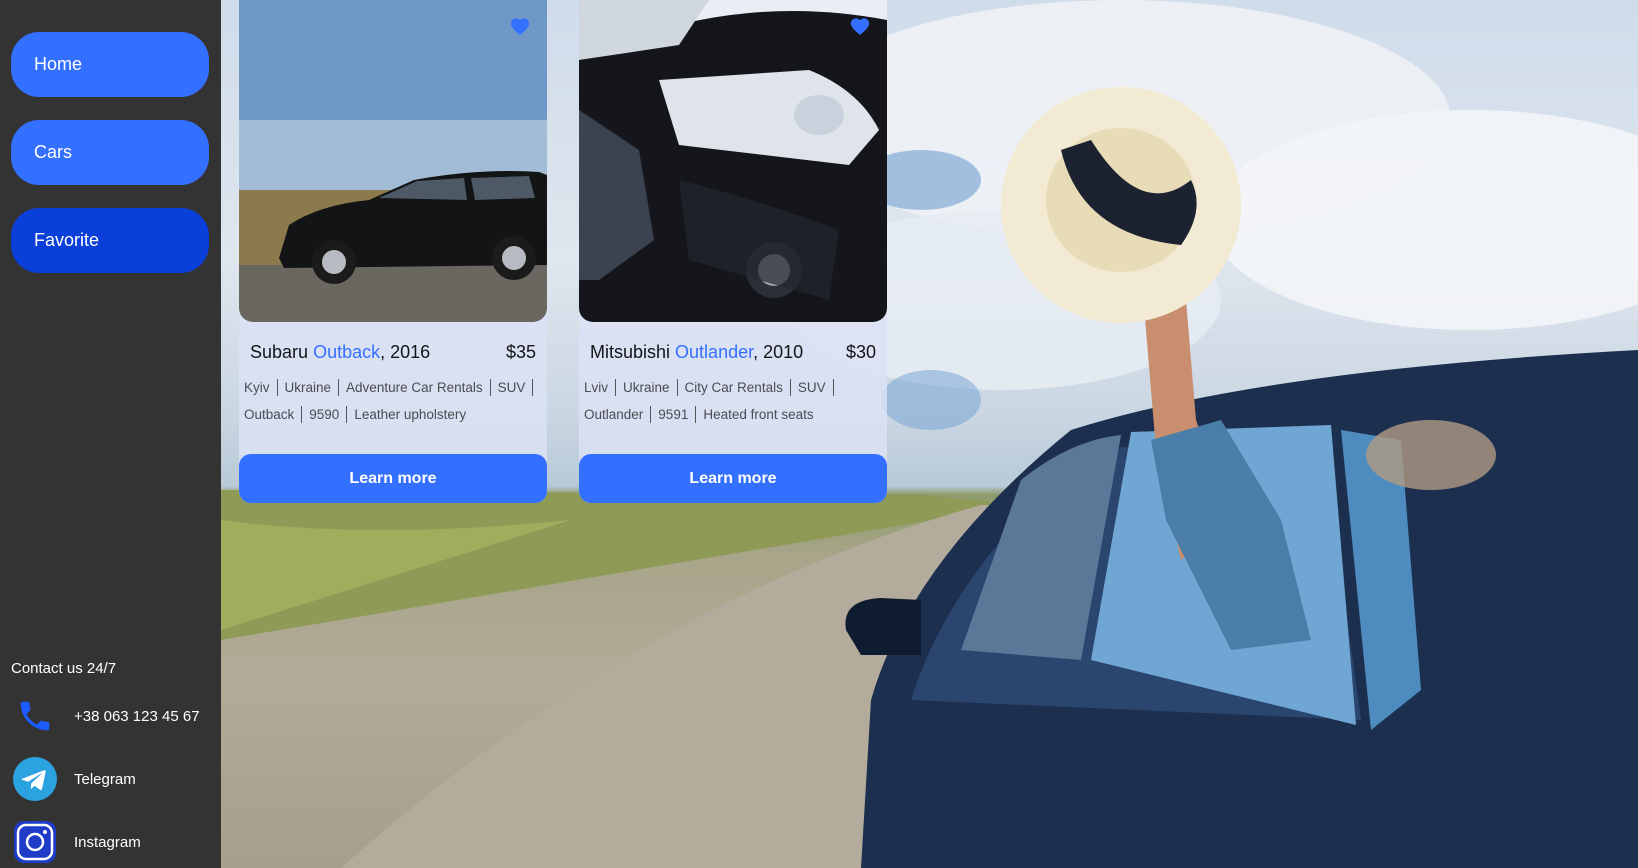  Describe the element at coordinates (697, 352) in the screenshot. I see `car-title: Mitsubishi Outlander, 2010` at that location.